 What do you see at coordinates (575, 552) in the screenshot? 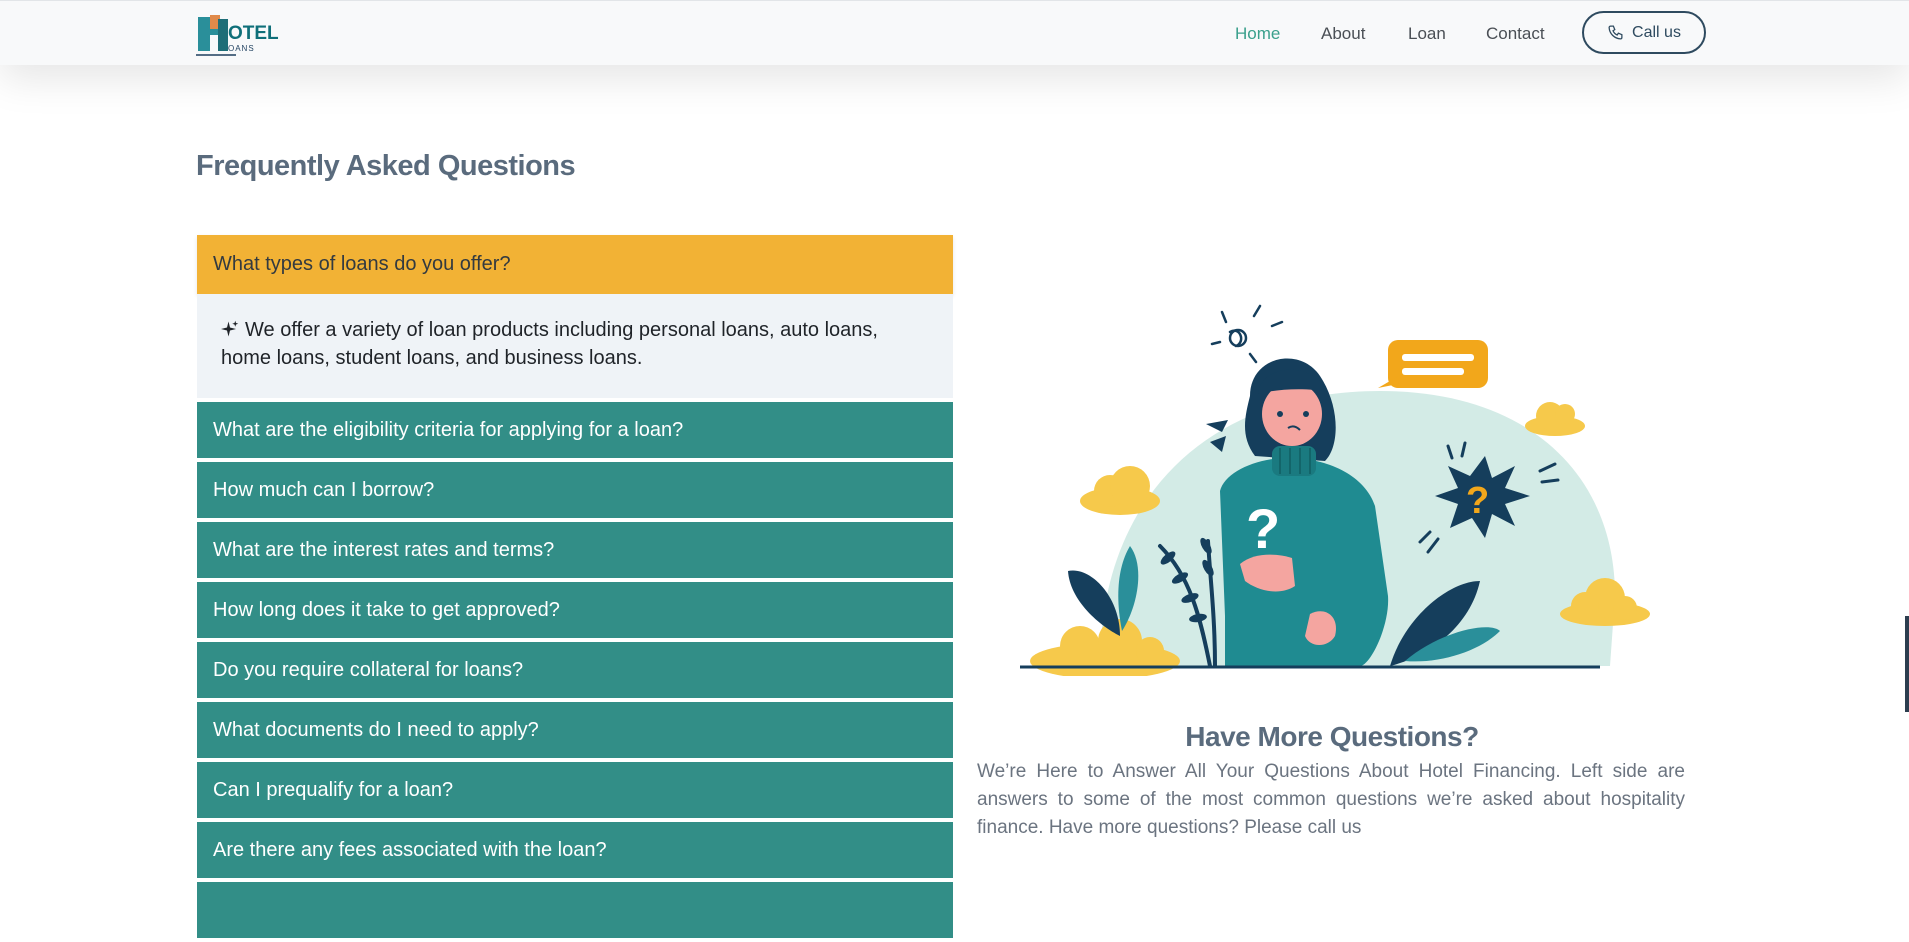
I see `faq-question: What are the interest rates and terms?` at bounding box center [575, 552].